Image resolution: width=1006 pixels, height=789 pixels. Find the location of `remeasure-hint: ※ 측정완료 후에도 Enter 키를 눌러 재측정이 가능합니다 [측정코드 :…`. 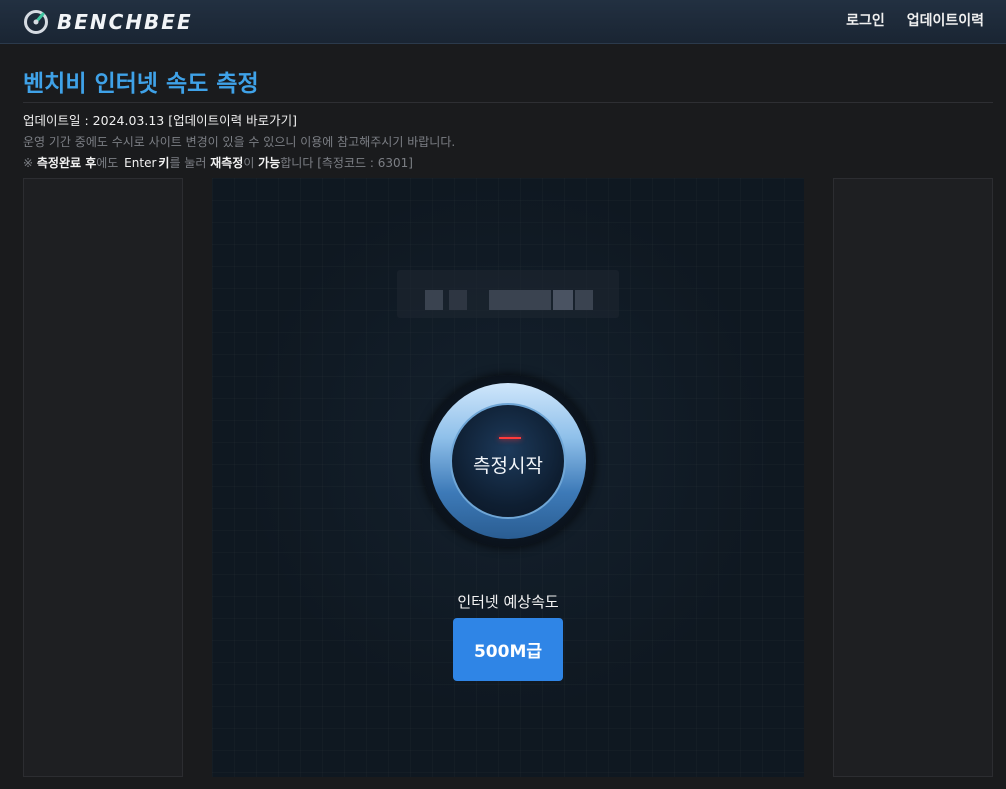

remeasure-hint: ※ 측정완료 후에도 Enter 키를 눌러 재측정이 가능합니다 [측정코드 :… is located at coordinates (218, 163).